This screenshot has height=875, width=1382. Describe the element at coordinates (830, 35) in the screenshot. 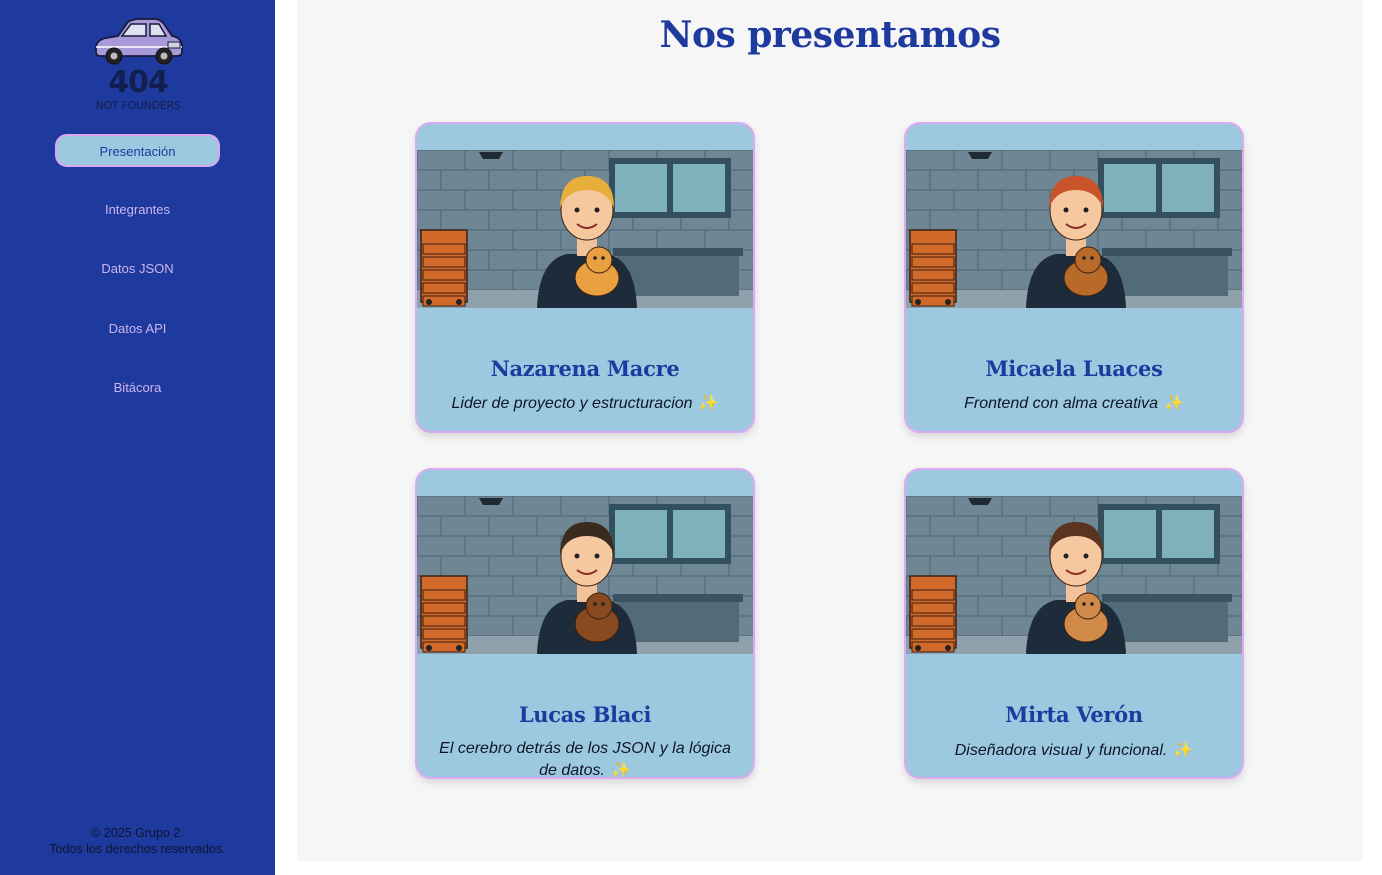

I see `page-title: Nos presentamos` at that location.